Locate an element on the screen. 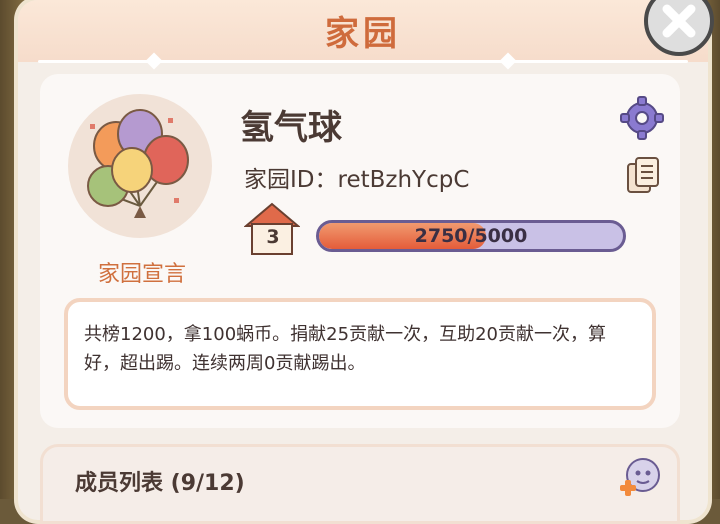  balloons-avatar-icon is located at coordinates (138, 163).